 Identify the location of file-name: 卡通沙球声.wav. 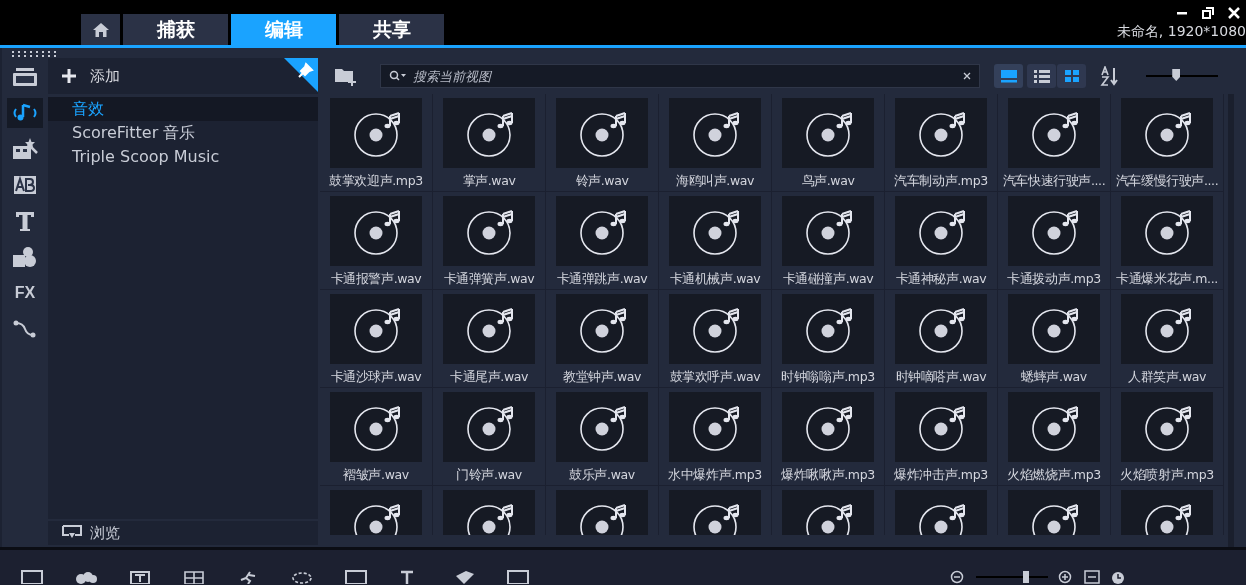
(376, 377).